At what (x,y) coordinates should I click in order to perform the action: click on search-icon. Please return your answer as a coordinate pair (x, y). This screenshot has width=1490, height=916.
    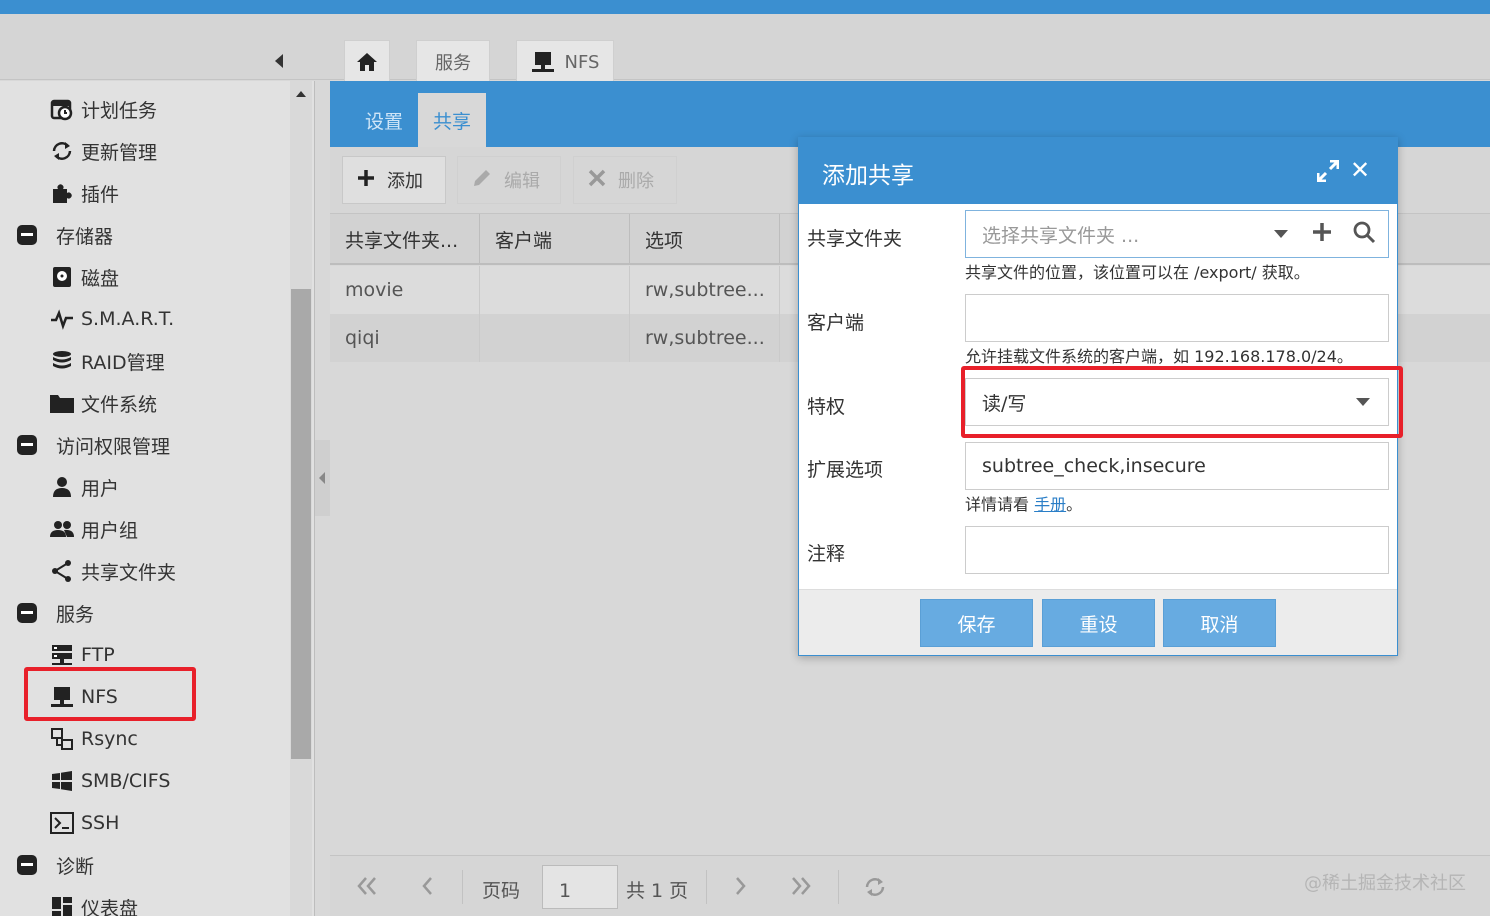
    Looking at the image, I should click on (1364, 234).